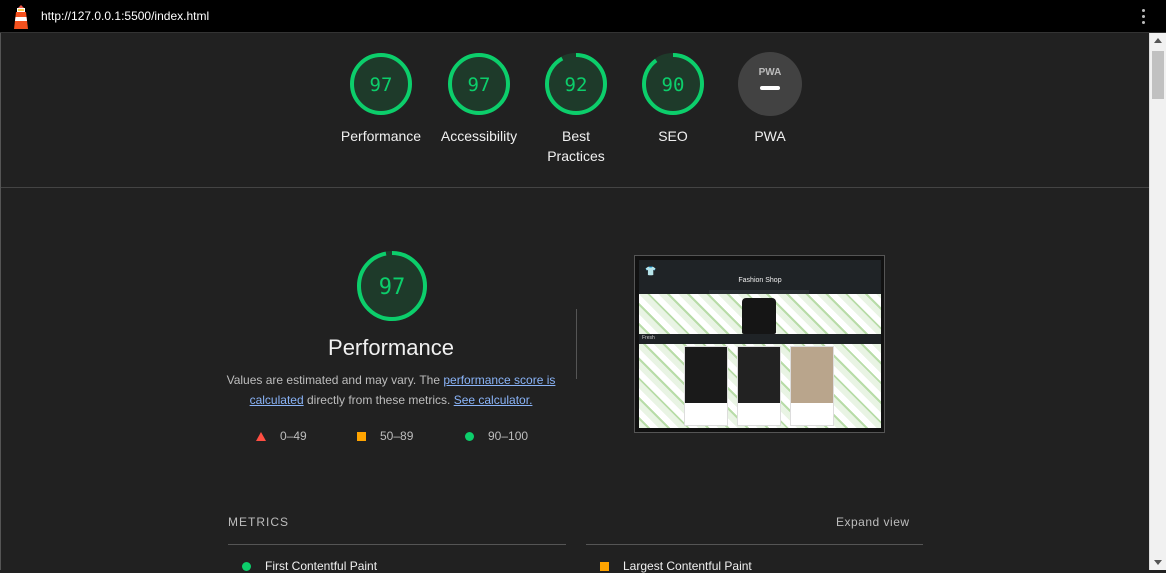 This screenshot has width=1166, height=573. I want to click on gauge-seo: 90 SEO, so click(673, 99).